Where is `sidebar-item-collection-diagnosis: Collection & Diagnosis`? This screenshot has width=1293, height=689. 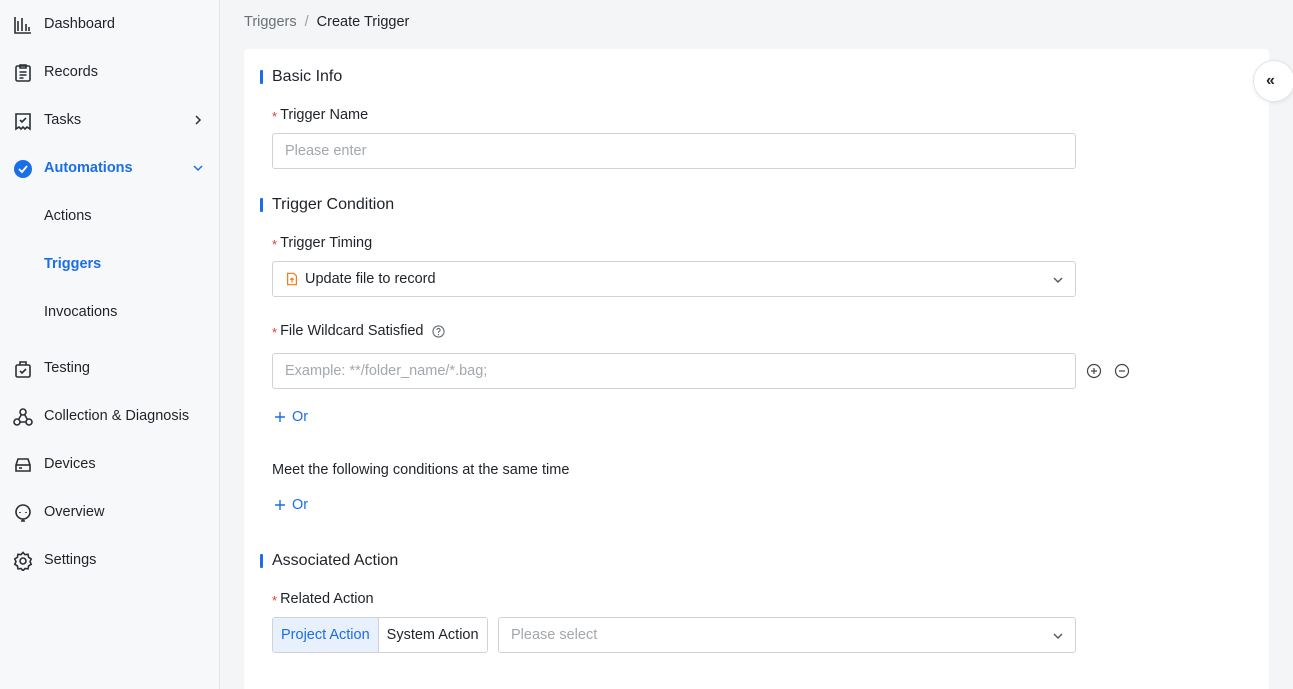
sidebar-item-collection-diagnosis: Collection & Diagnosis is located at coordinates (109, 416).